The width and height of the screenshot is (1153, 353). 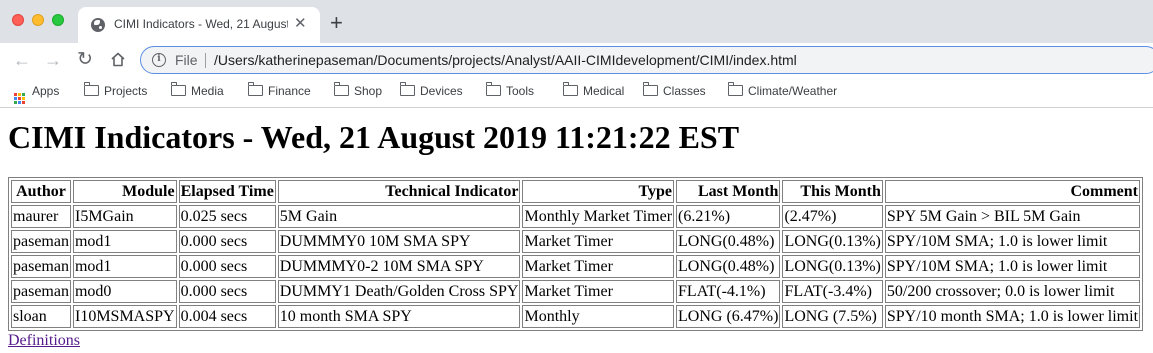 I want to click on cell-comment: SPY/10 month SMA; 1.0 is lower limit, so click(x=1012, y=316).